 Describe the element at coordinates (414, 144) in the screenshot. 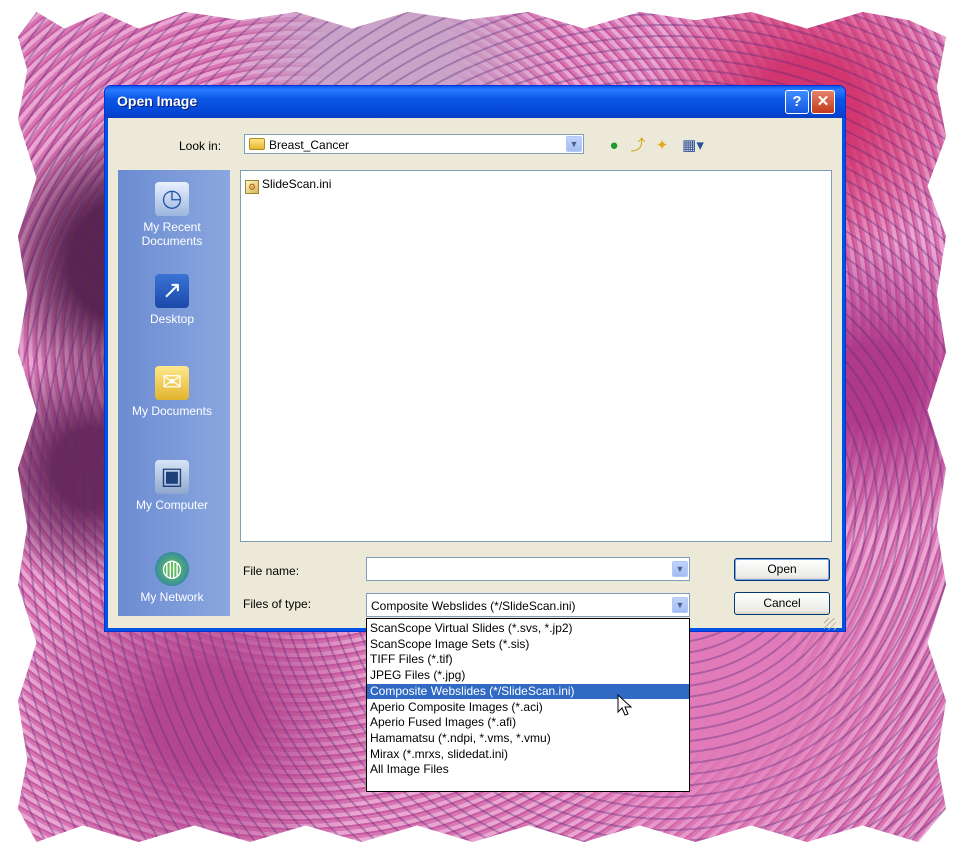

I see `look-in-combo: Breast_Cancer ▼` at that location.